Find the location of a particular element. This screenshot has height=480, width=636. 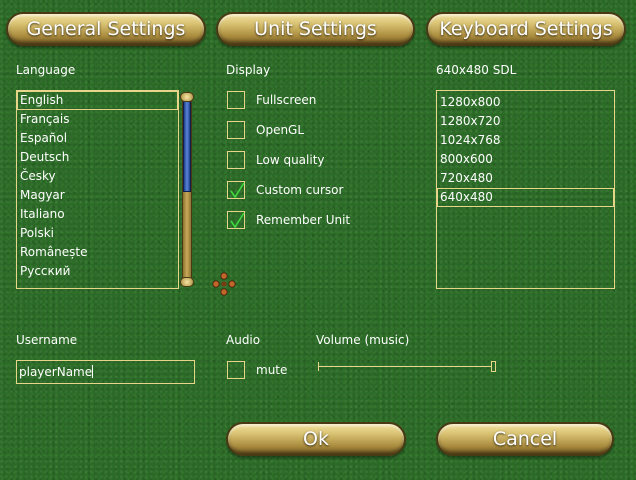

mute-checkbox is located at coordinates (236, 370).